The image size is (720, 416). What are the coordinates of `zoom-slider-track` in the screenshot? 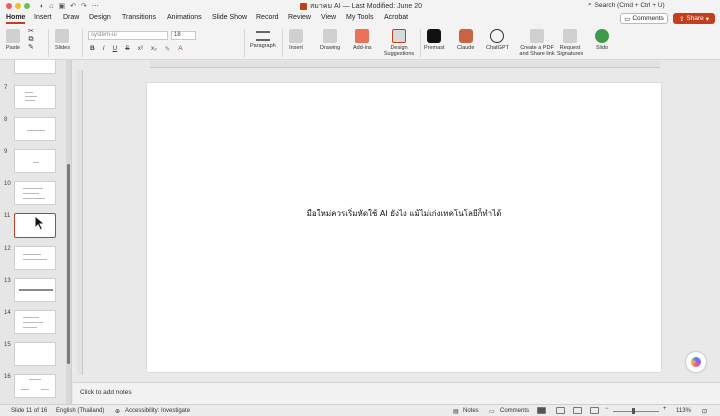 It's located at (636, 411).